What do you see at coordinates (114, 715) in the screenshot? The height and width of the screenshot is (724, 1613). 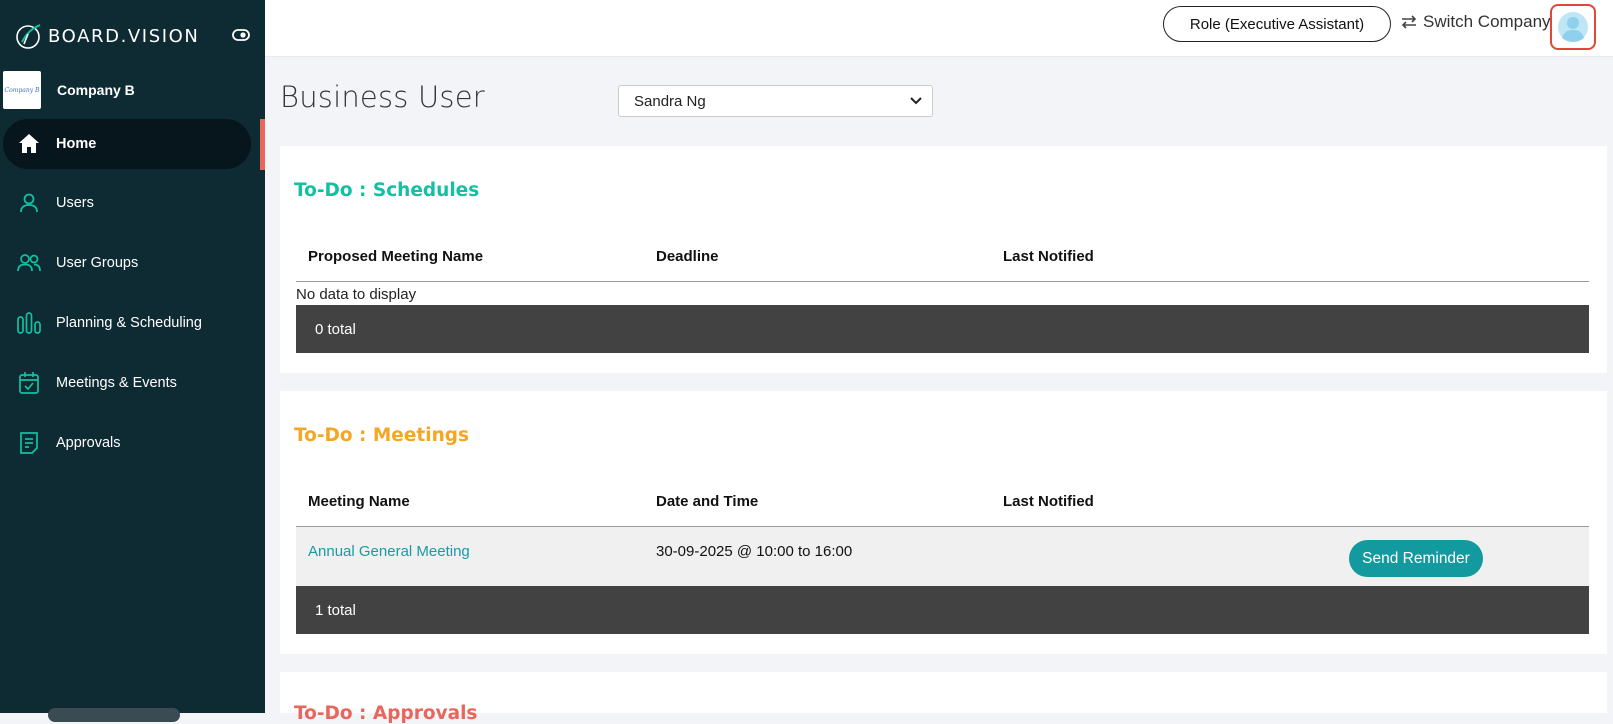 I see `sidebar-footer-button` at bounding box center [114, 715].